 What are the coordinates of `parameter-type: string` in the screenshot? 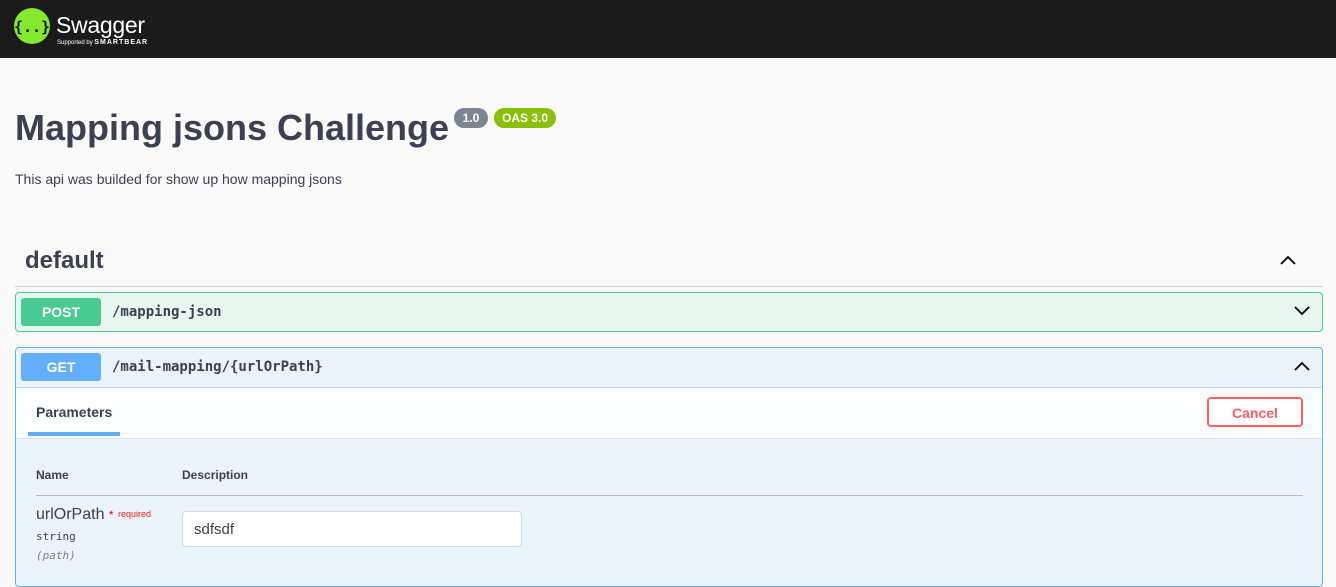 It's located at (56, 536).